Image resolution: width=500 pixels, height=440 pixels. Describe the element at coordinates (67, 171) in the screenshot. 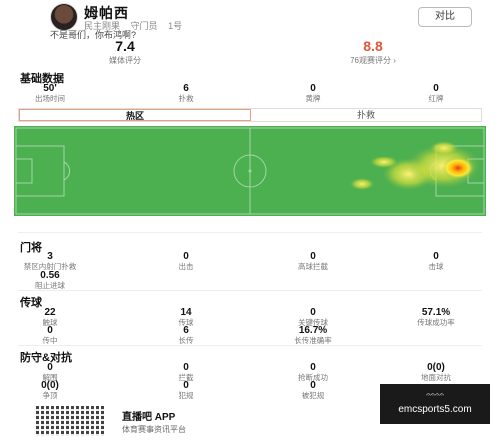

I see `left-arc` at that location.